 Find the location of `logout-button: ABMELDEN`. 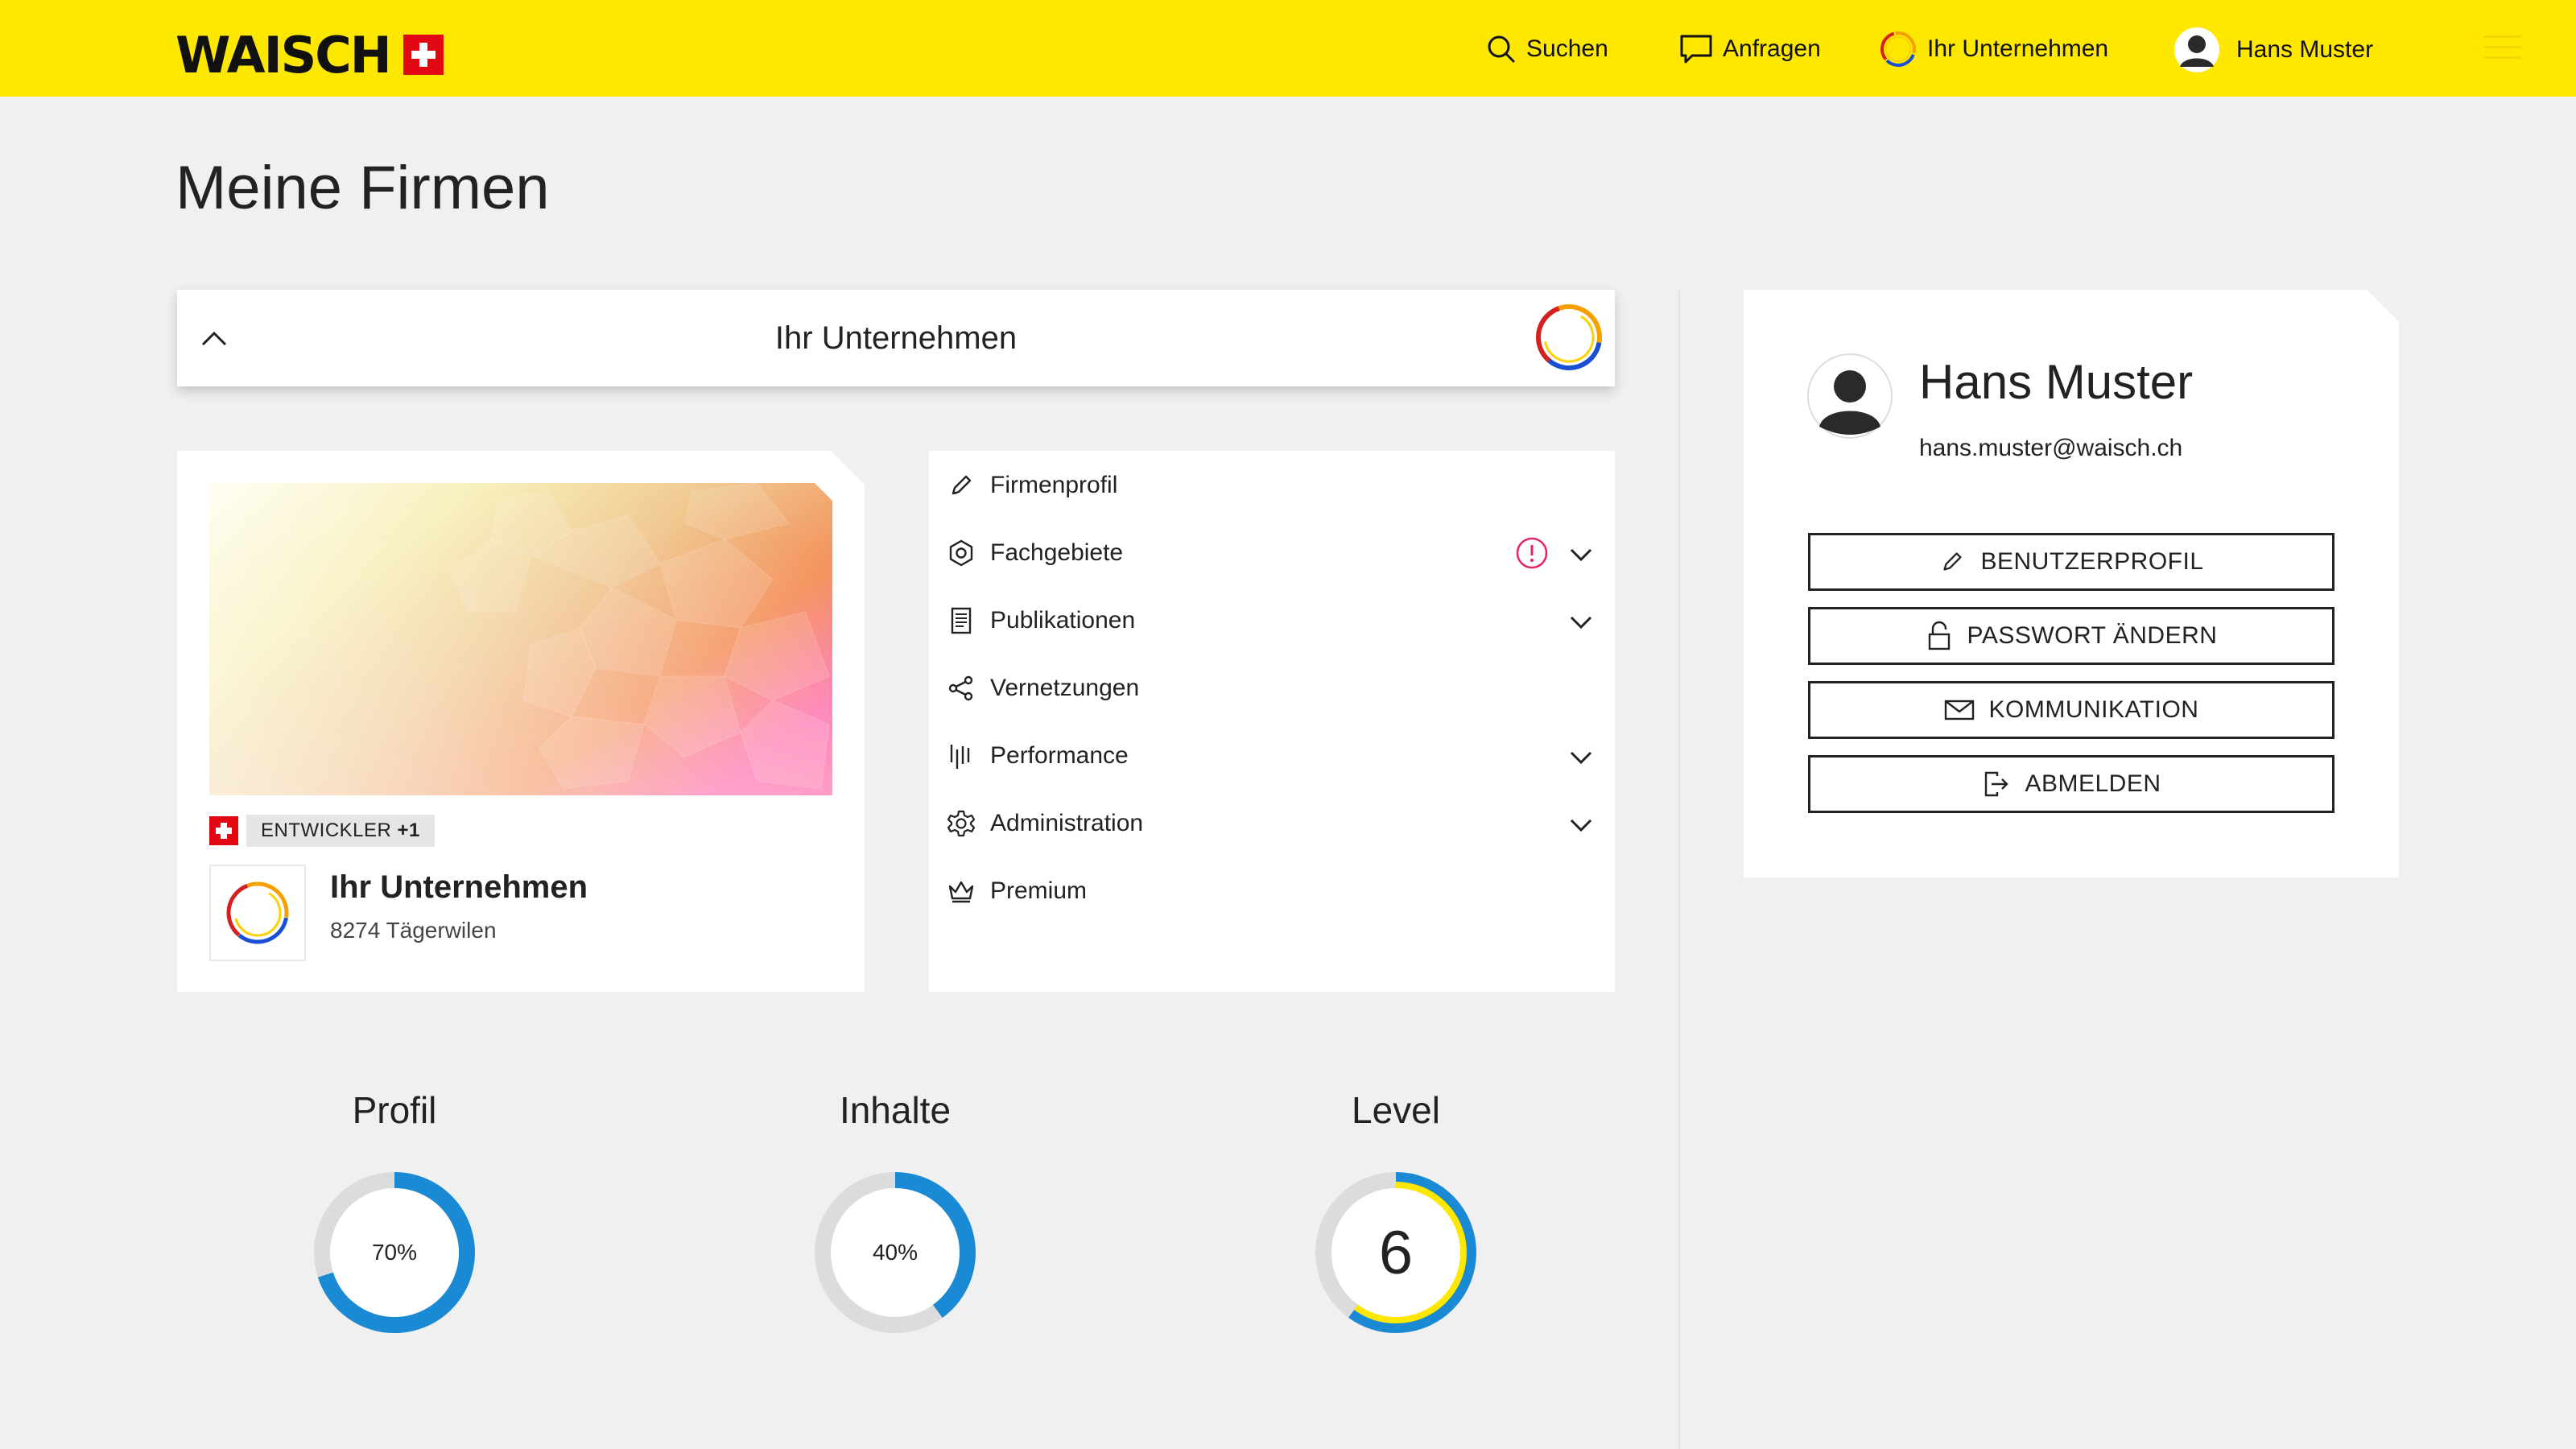

logout-button: ABMELDEN is located at coordinates (2071, 784).